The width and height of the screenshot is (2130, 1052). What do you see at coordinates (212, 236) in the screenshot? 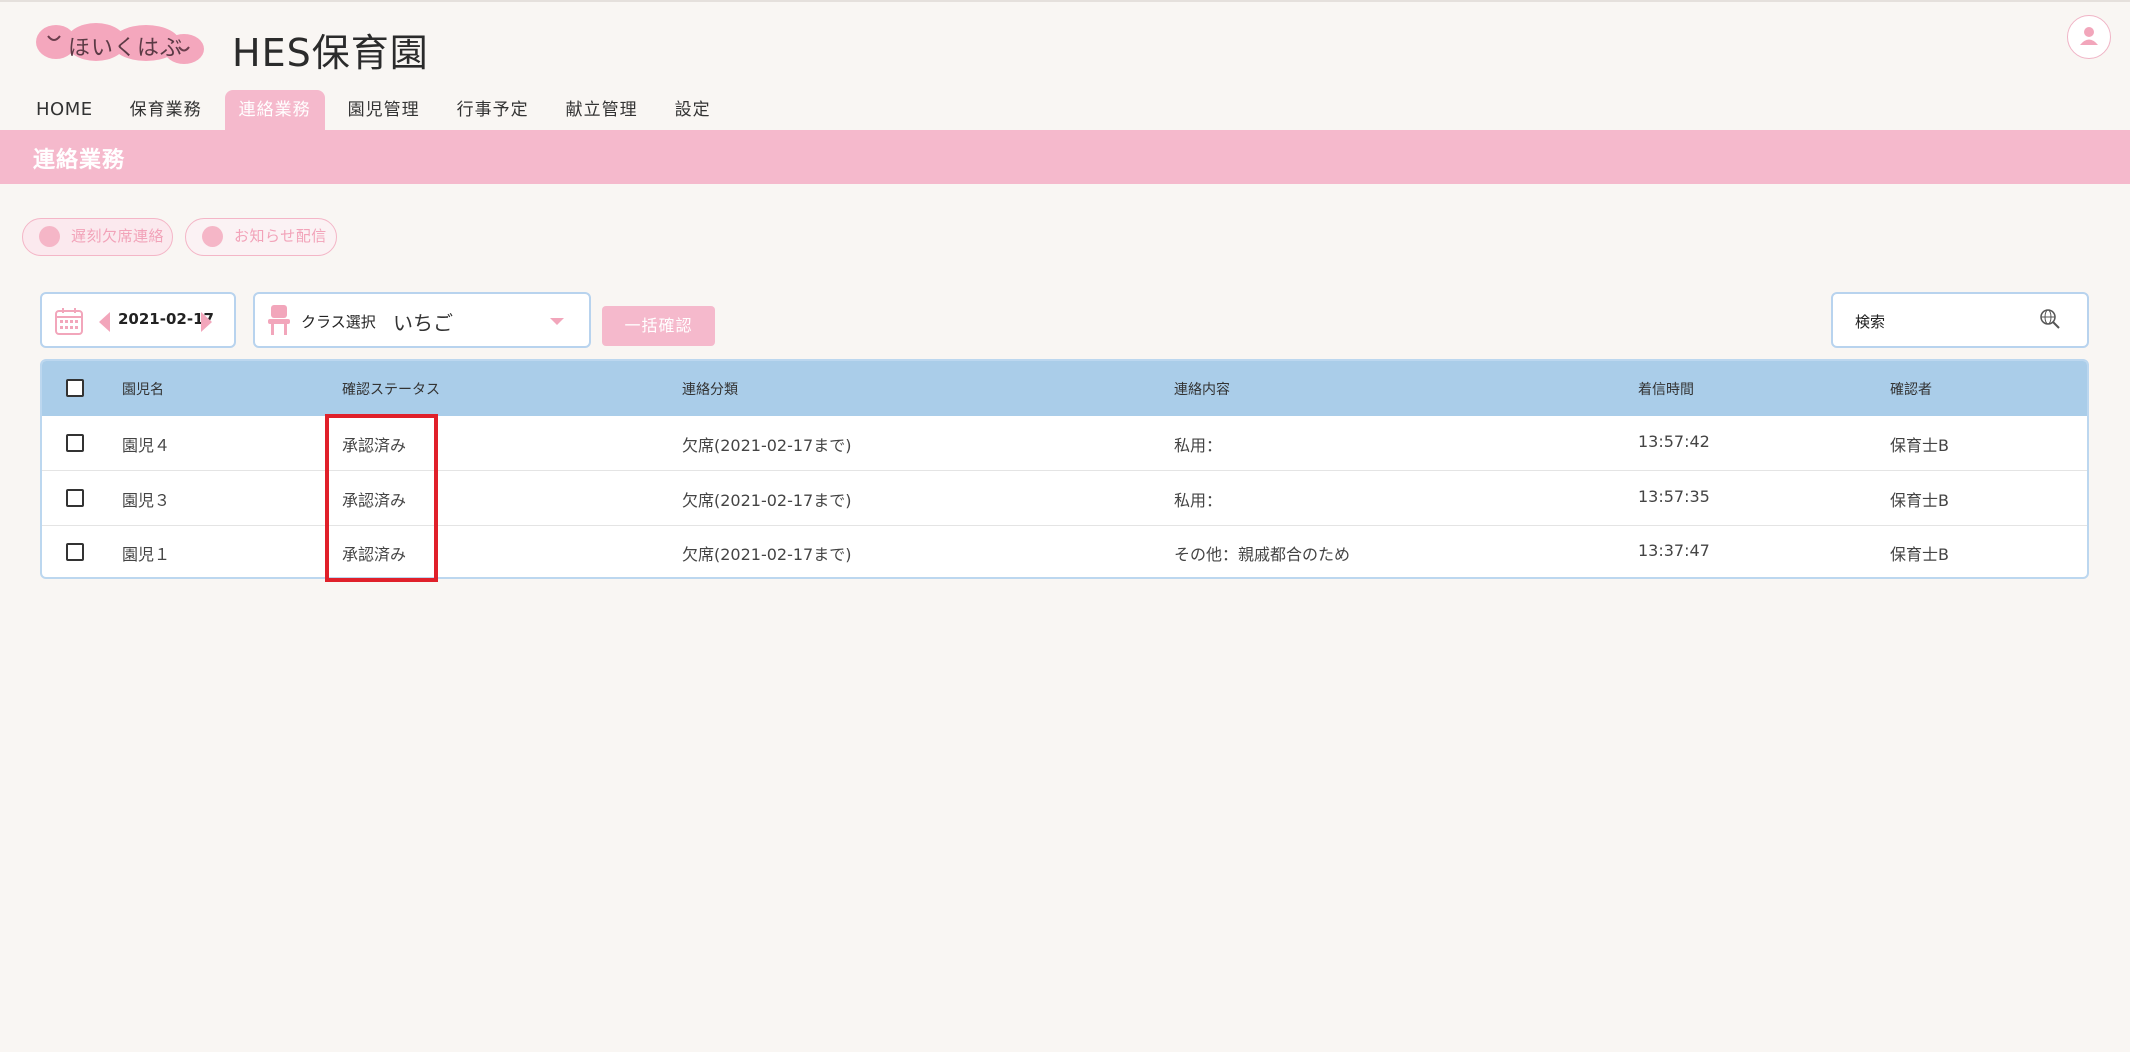
I see `mail-icon` at bounding box center [212, 236].